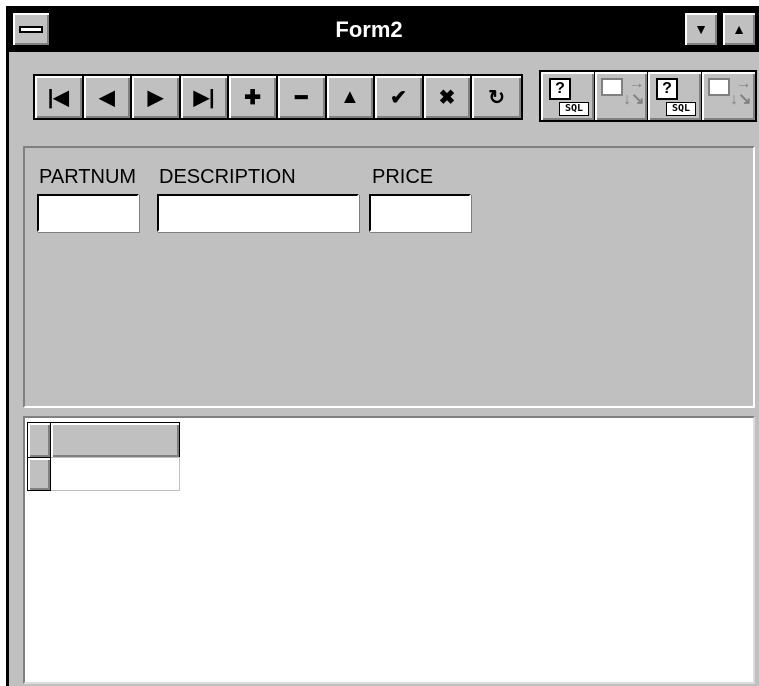  Describe the element at coordinates (621, 96) in the screenshot. I see `sql-flow-button-1: → ↓↘` at that location.